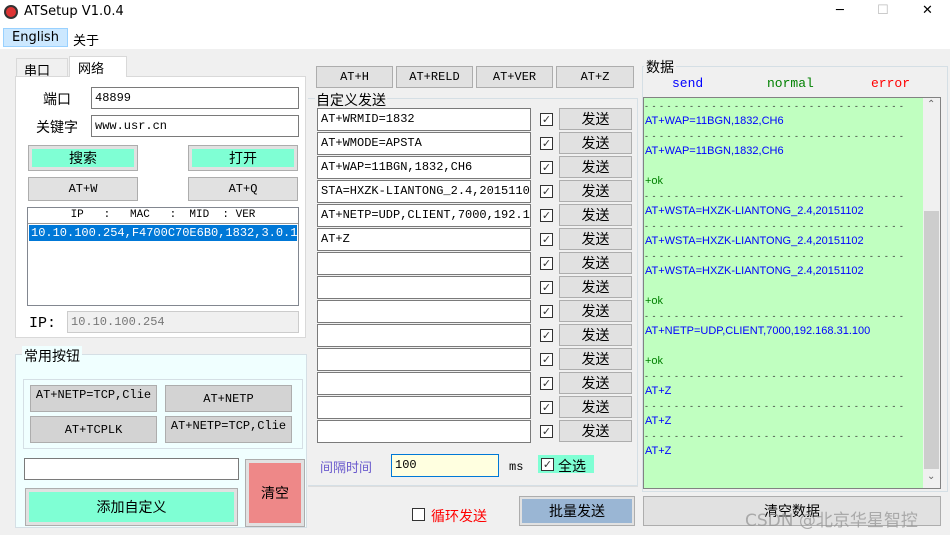 Image resolution: width=950 pixels, height=535 pixels. What do you see at coordinates (354, 77) in the screenshot?
I see `at-h-button: AT+H` at bounding box center [354, 77].